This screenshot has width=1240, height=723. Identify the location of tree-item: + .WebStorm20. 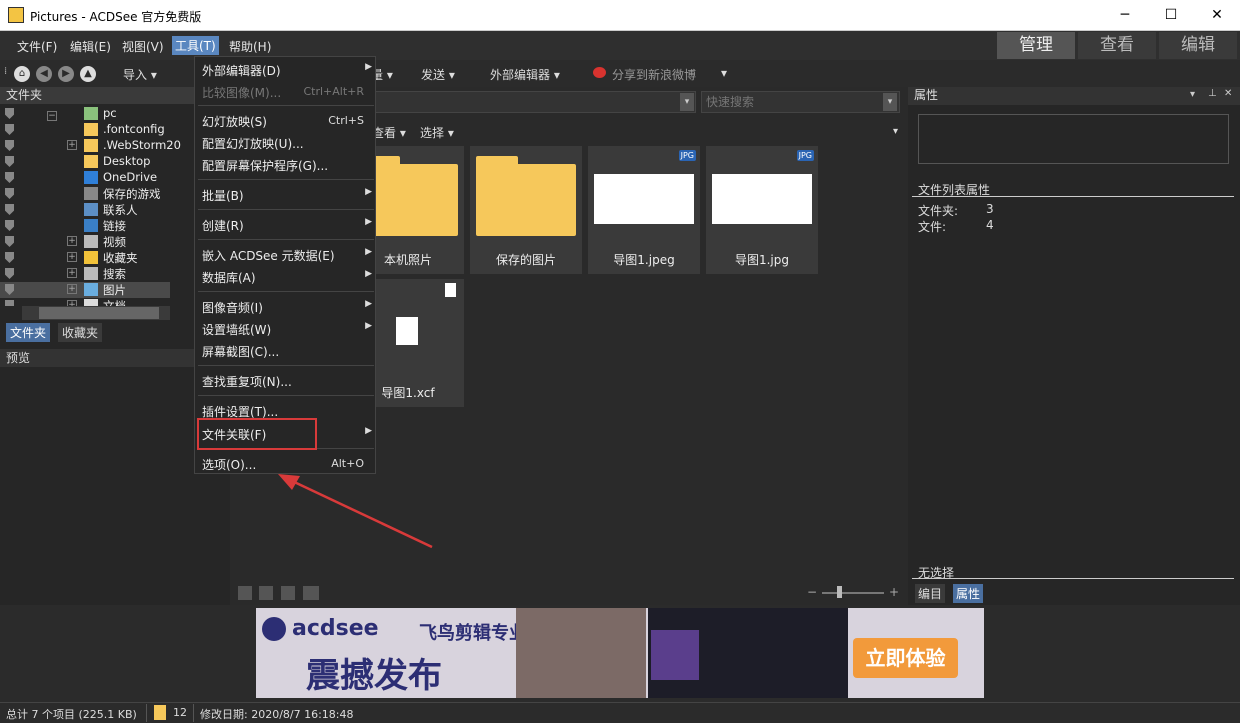
(90, 146).